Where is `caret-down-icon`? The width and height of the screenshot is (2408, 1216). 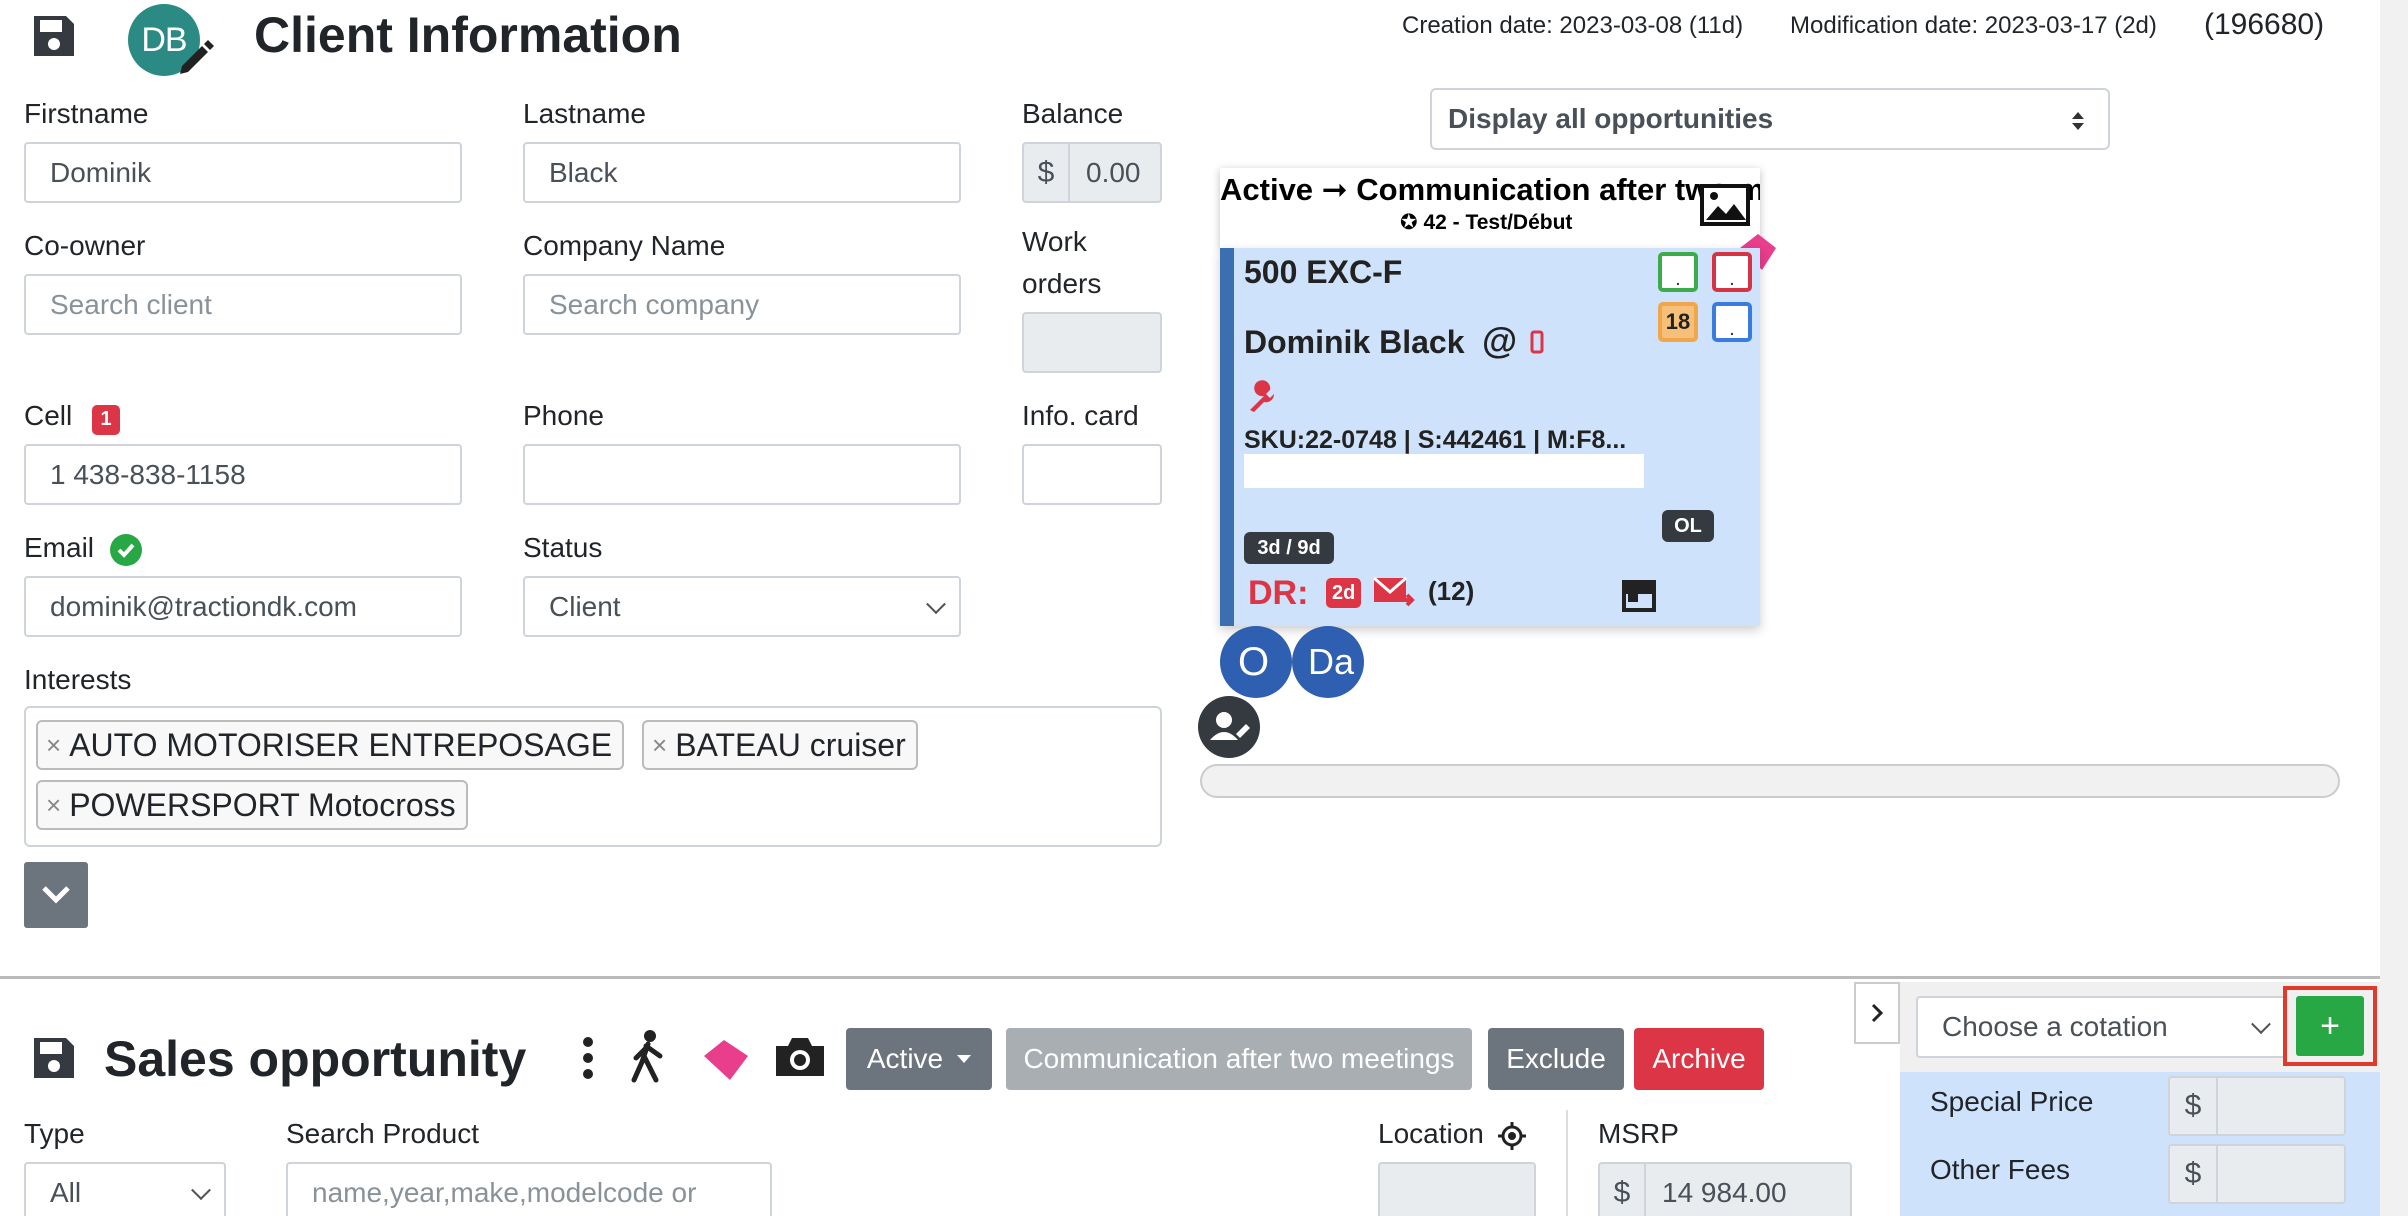 caret-down-icon is located at coordinates (964, 1059).